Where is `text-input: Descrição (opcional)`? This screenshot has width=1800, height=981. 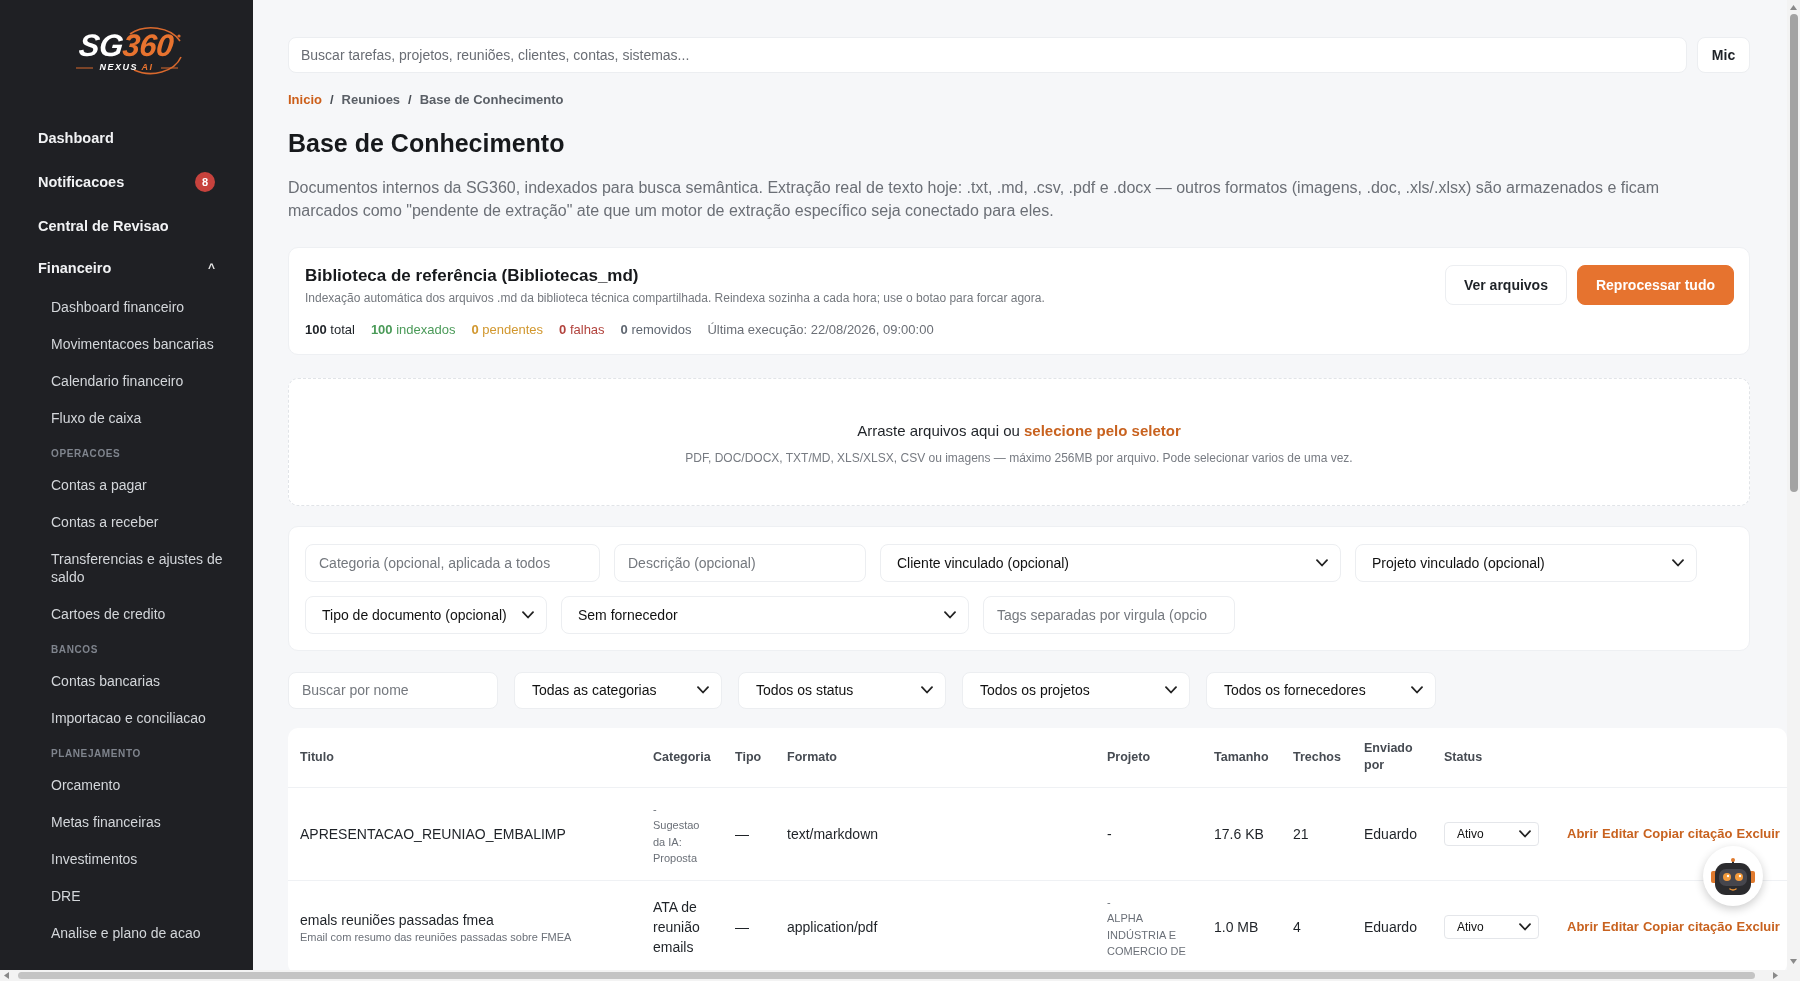 text-input: Descrição (opcional) is located at coordinates (740, 562).